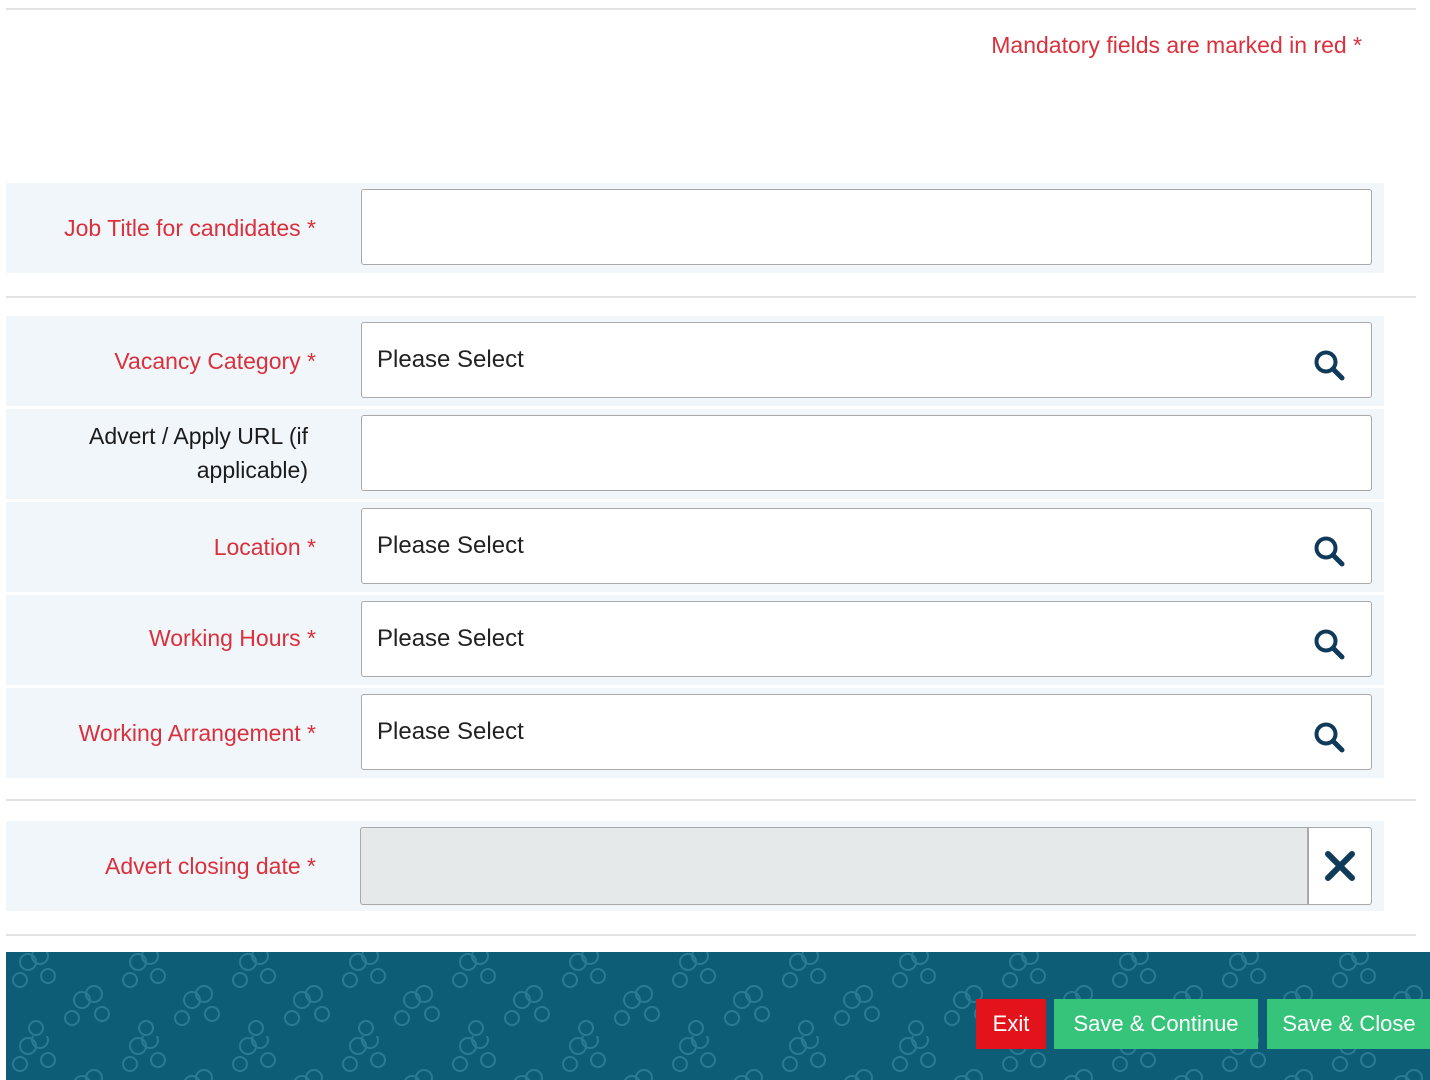 Image resolution: width=1430 pixels, height=1080 pixels. I want to click on save-close-button: Save & Close, so click(1348, 1024).